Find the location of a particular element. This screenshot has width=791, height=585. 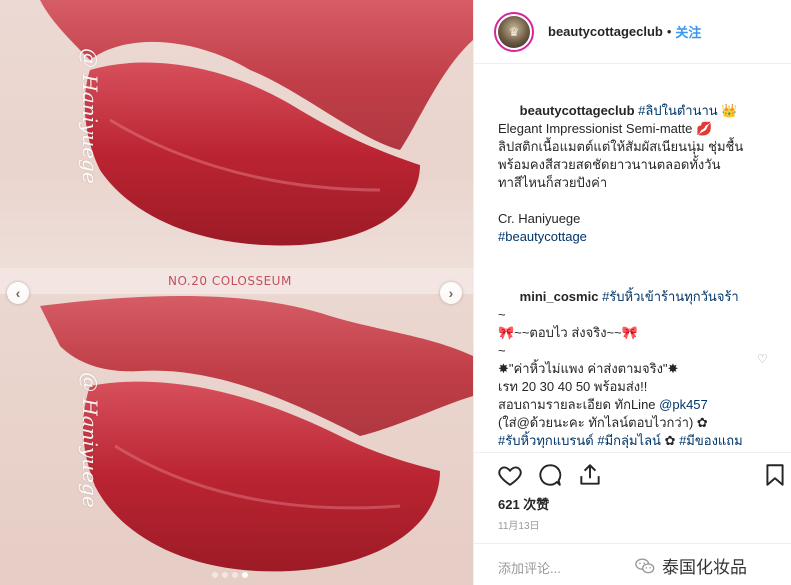

action-bar is located at coordinates (632, 473).